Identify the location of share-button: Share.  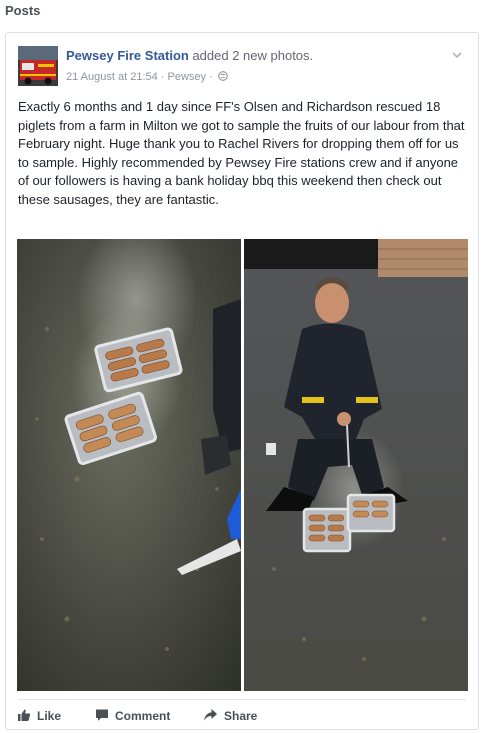
(230, 716).